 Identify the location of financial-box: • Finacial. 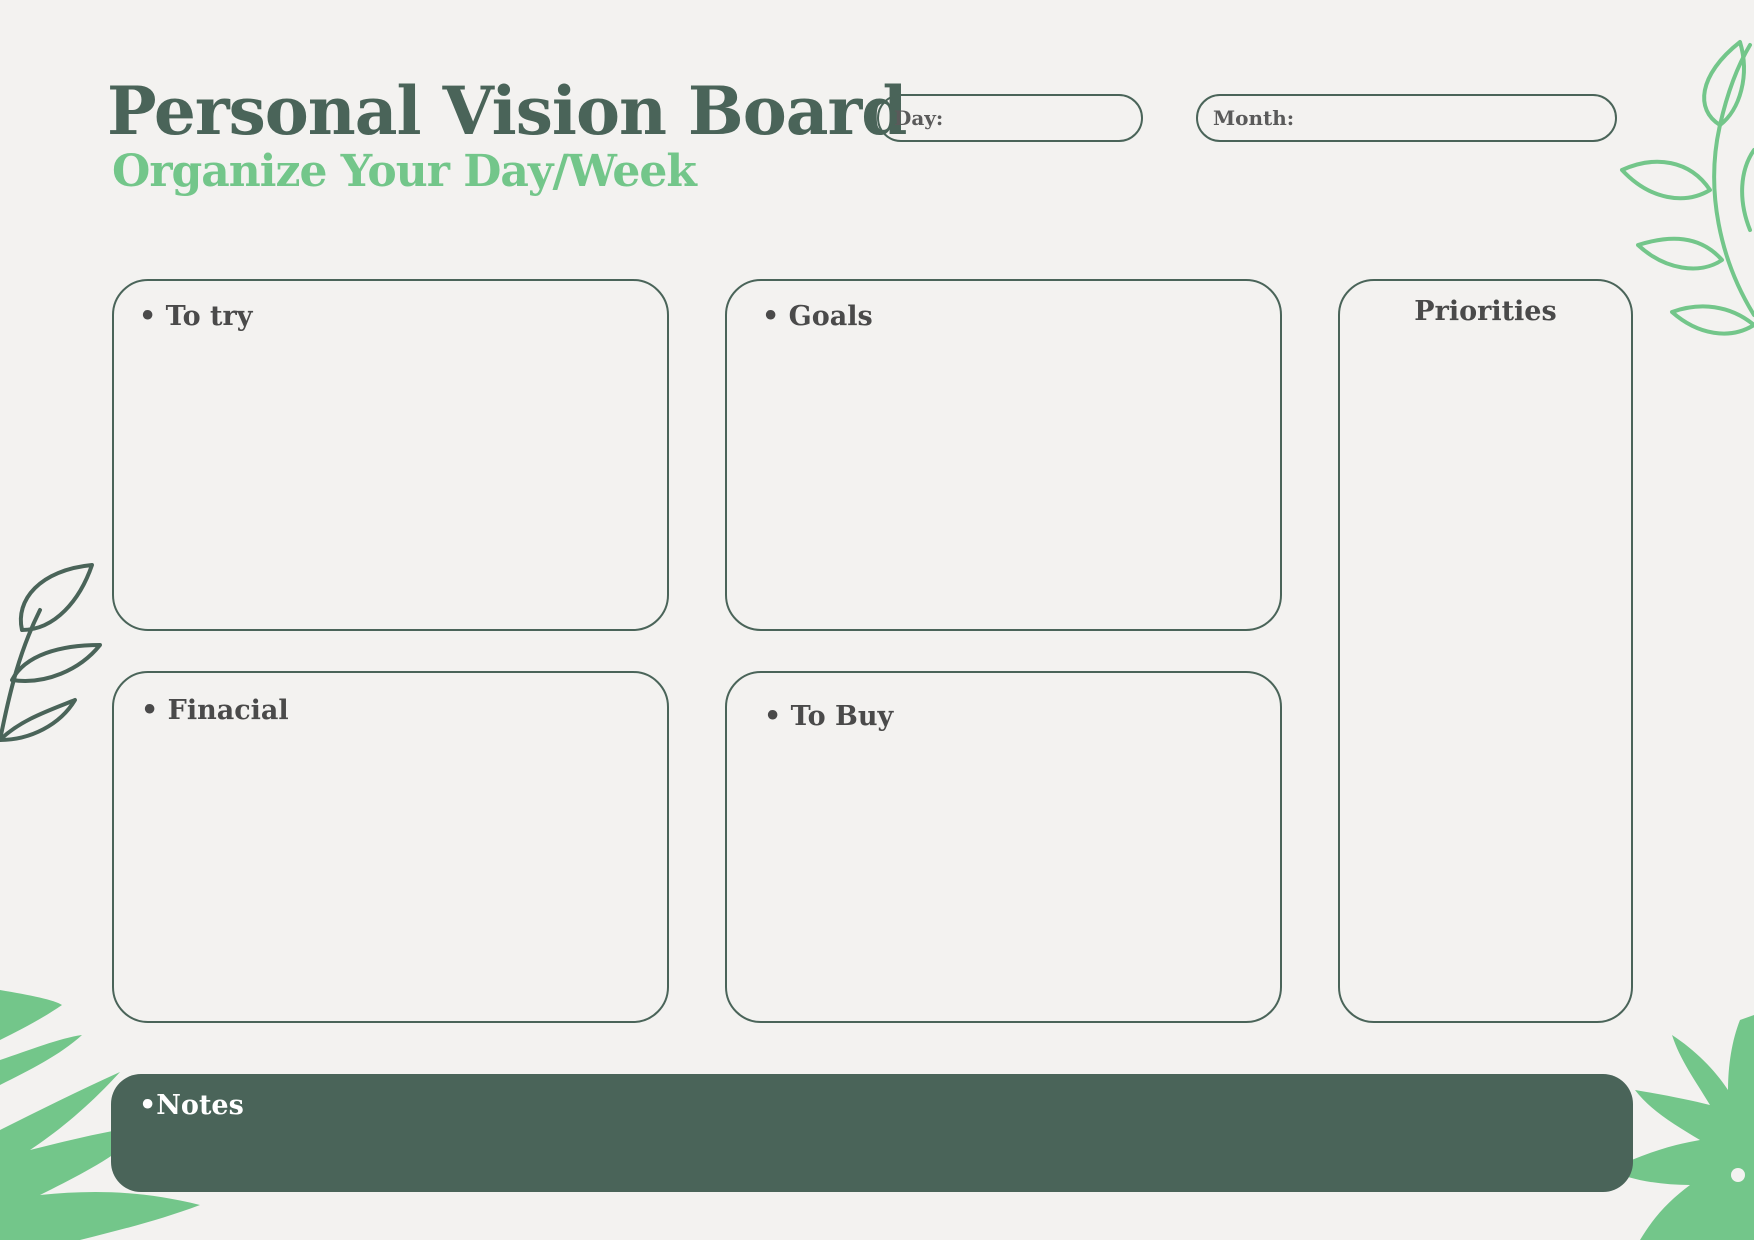
(390, 847).